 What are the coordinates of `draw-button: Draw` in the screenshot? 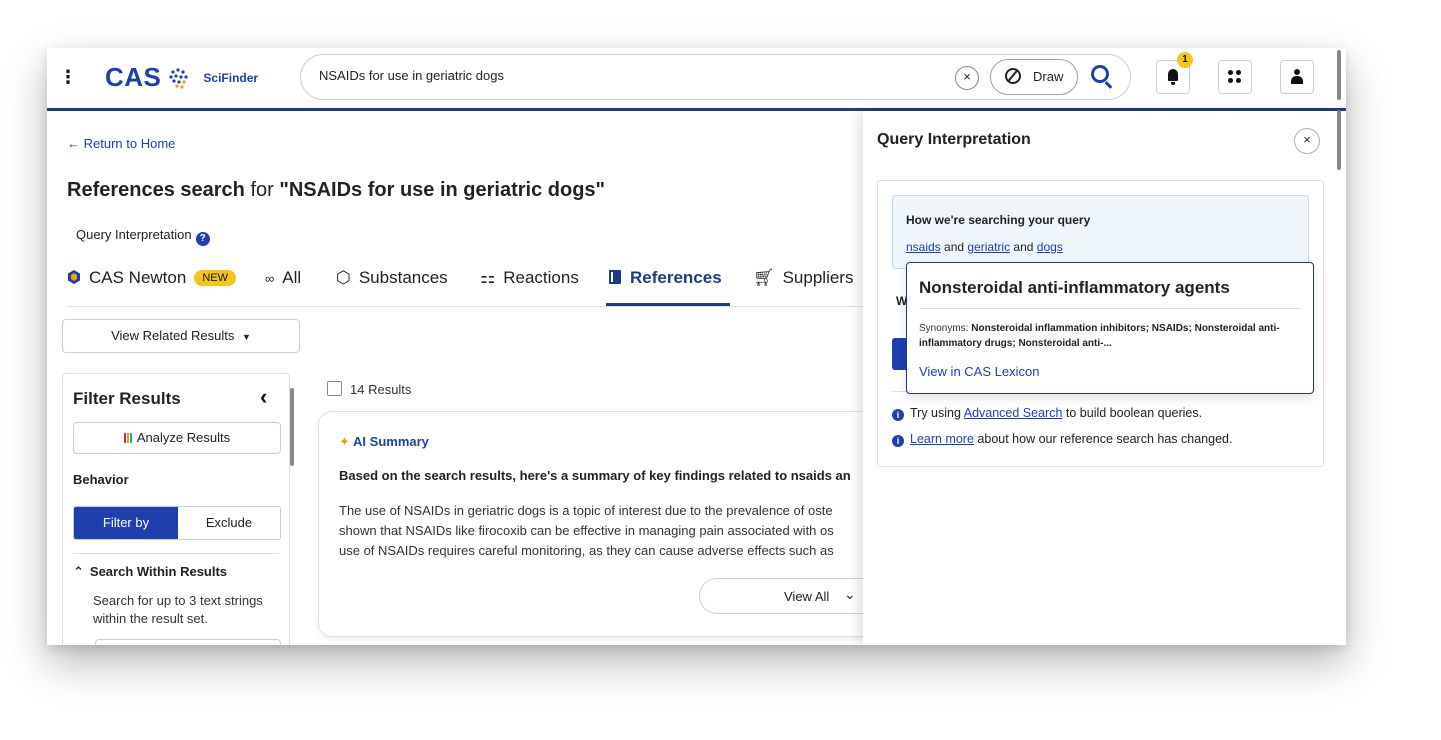 It's located at (1034, 77).